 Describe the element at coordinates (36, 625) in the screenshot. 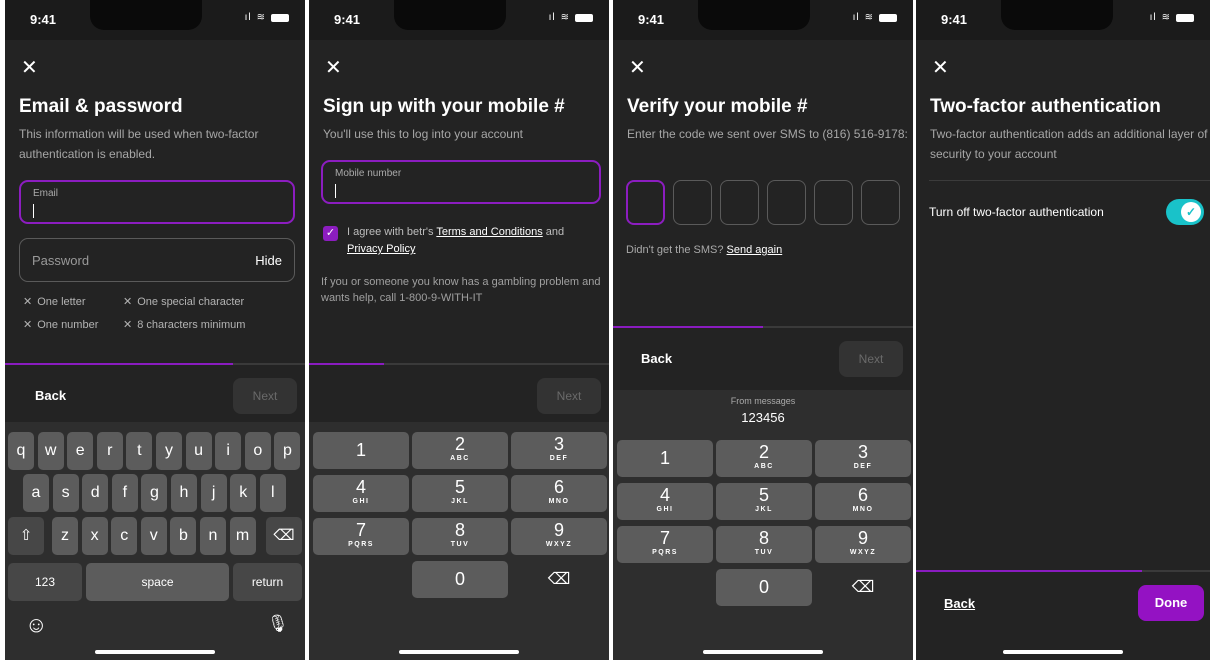

I see `emoji-icon: ☺` at that location.